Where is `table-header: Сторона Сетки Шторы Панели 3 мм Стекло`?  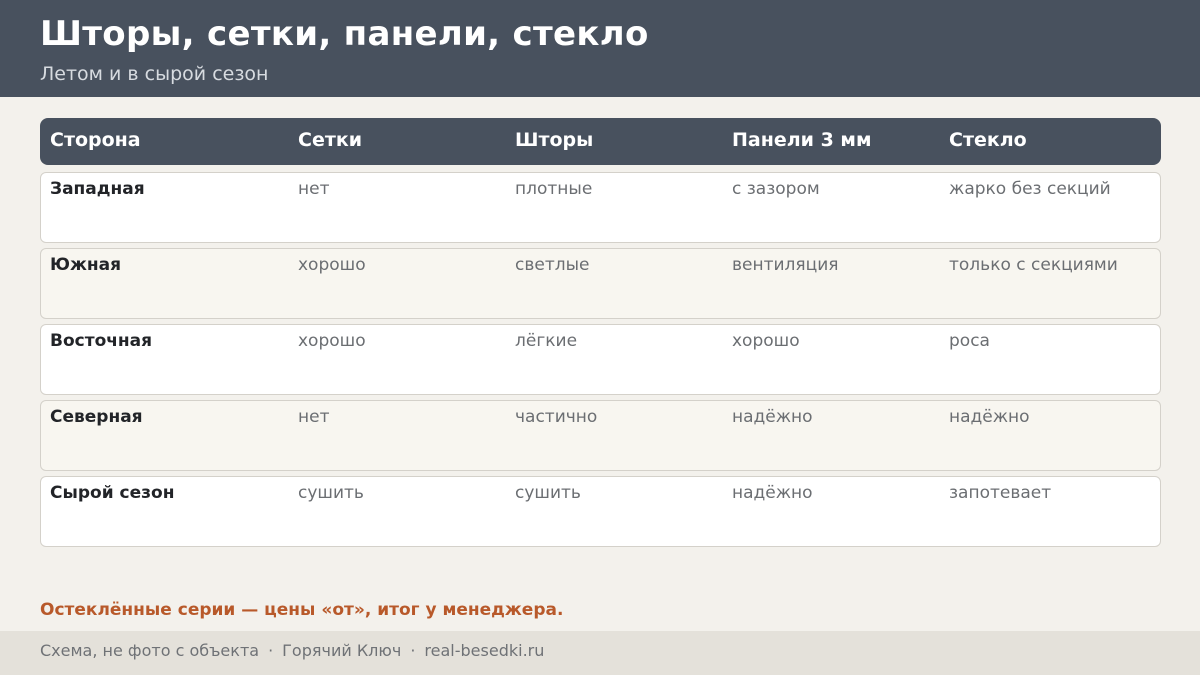 table-header: Сторона Сетки Шторы Панели 3 мм Стекло is located at coordinates (600, 141).